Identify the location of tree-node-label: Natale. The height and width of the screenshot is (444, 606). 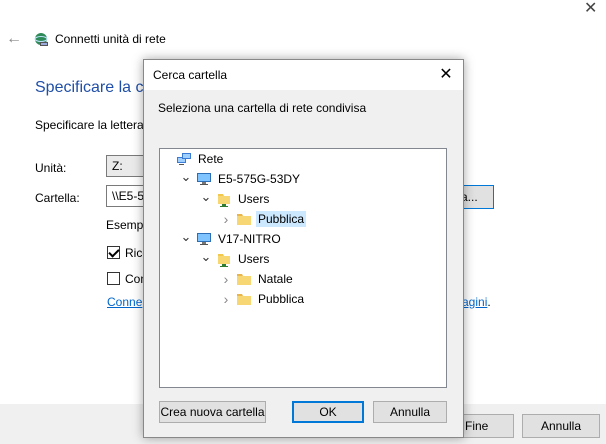
(275, 279).